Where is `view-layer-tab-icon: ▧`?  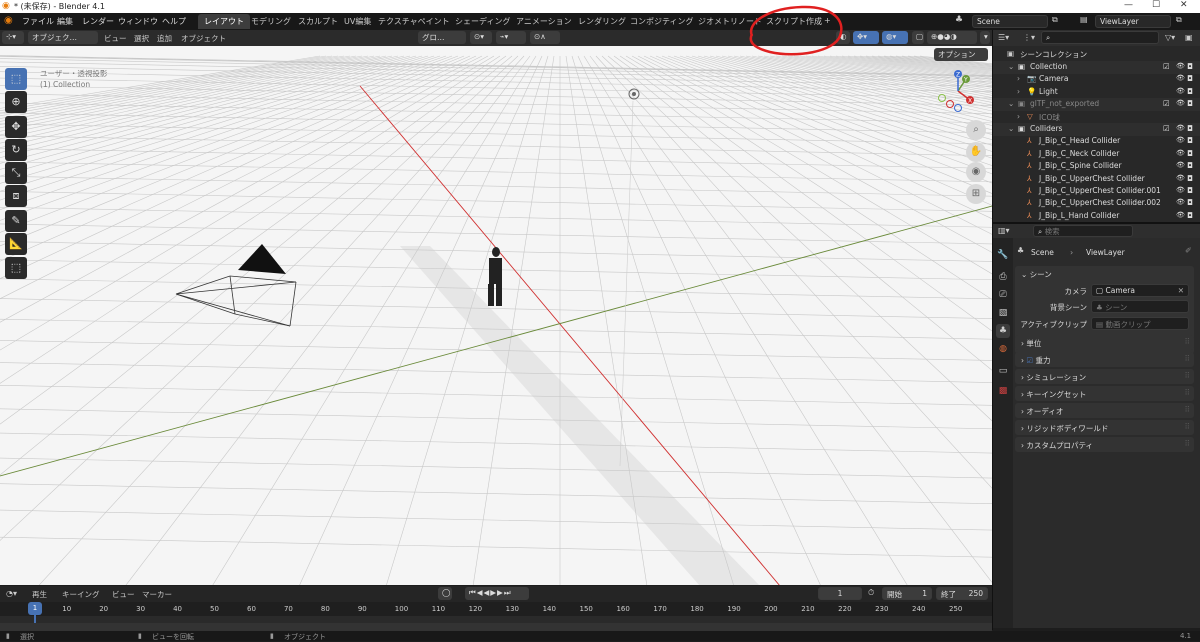
view-layer-tab-icon: ▧ is located at coordinates (1003, 313).